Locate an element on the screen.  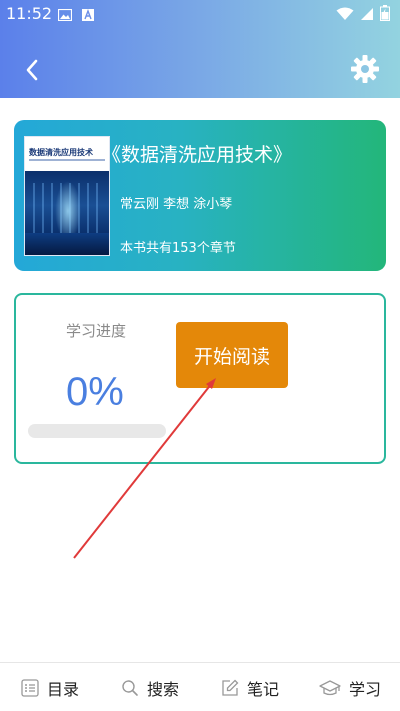
nav-item-study: 学习 is located at coordinates (350, 687).